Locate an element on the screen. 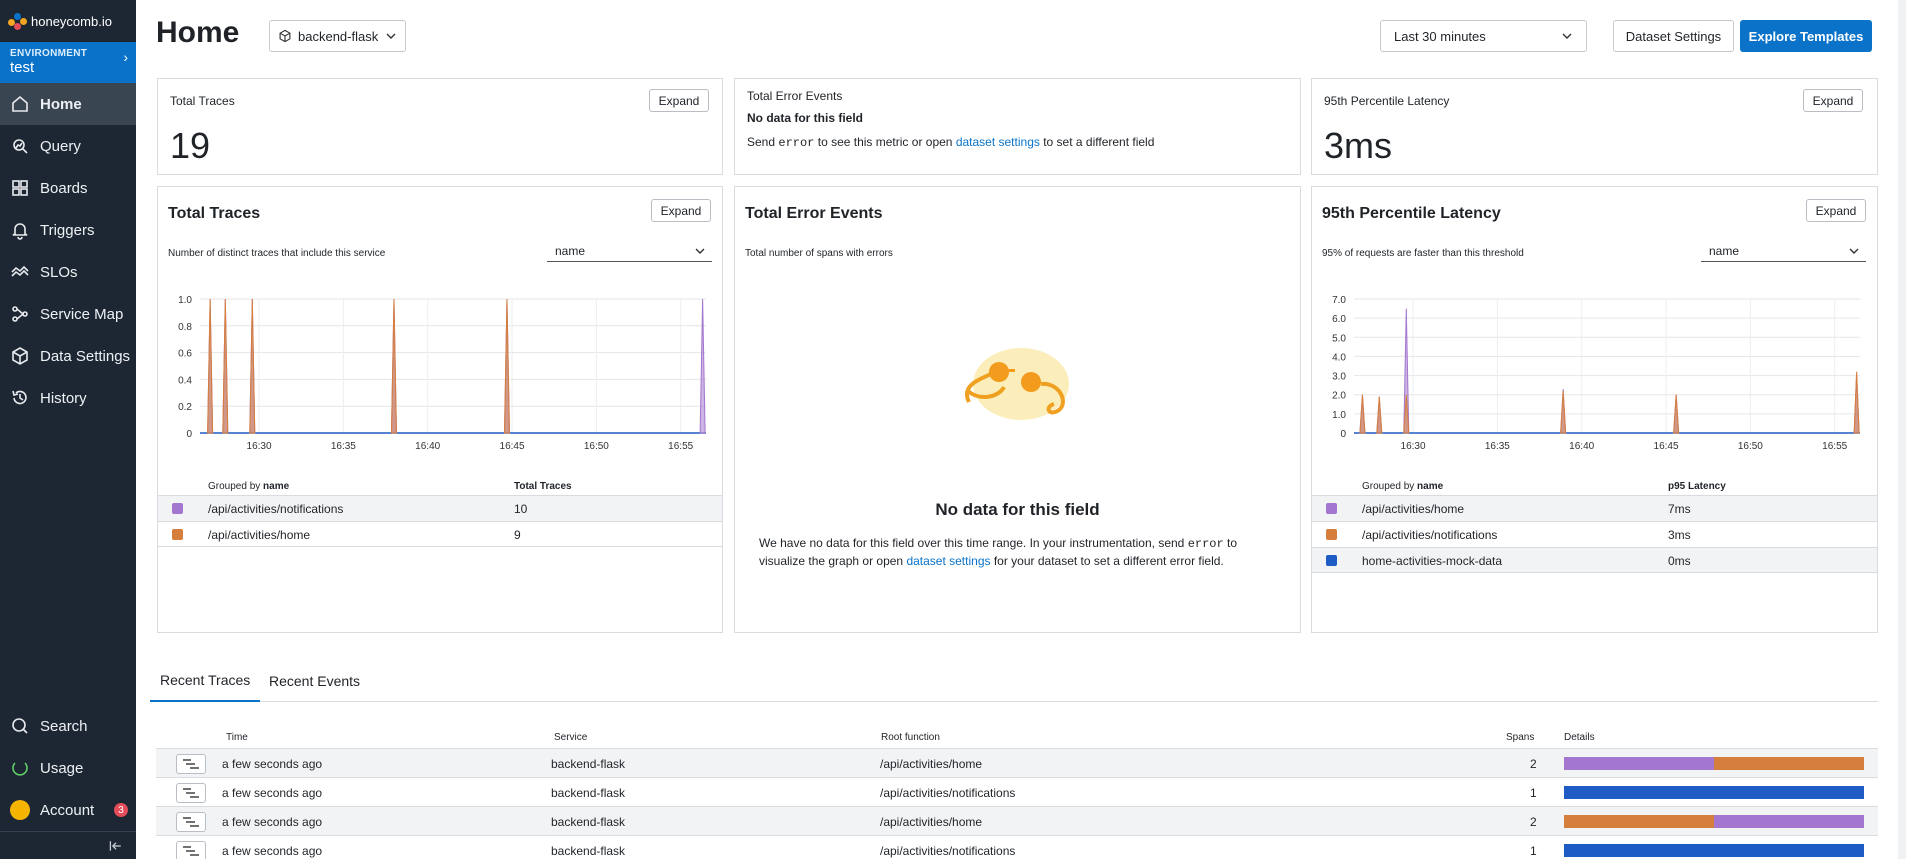 The image size is (1906, 859). trace-root-function: /api/activities/notifications is located at coordinates (948, 851).